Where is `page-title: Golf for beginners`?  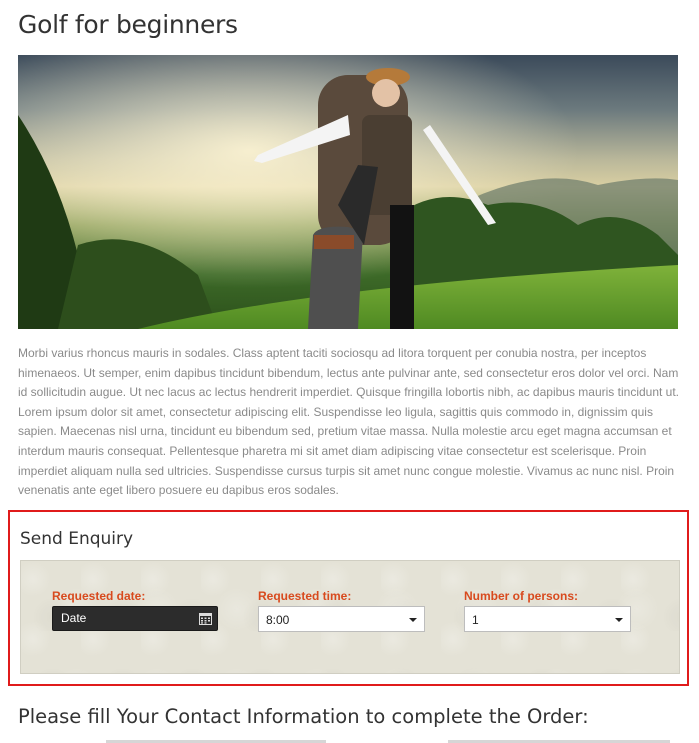 page-title: Golf for beginners is located at coordinates (128, 24).